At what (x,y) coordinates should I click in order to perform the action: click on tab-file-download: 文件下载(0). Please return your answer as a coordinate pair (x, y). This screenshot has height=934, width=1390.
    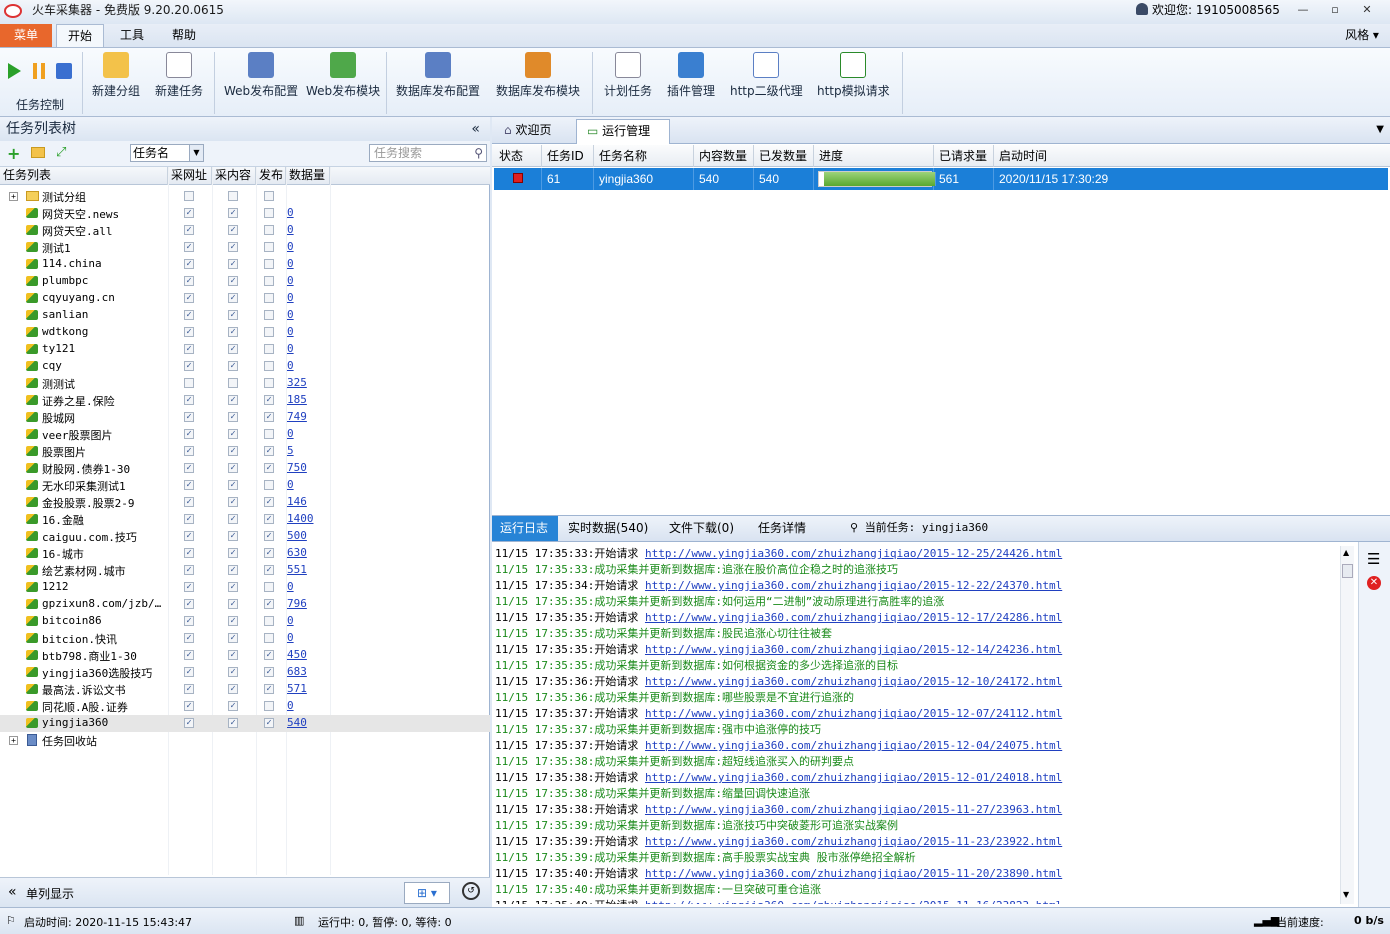
    Looking at the image, I should click on (701, 528).